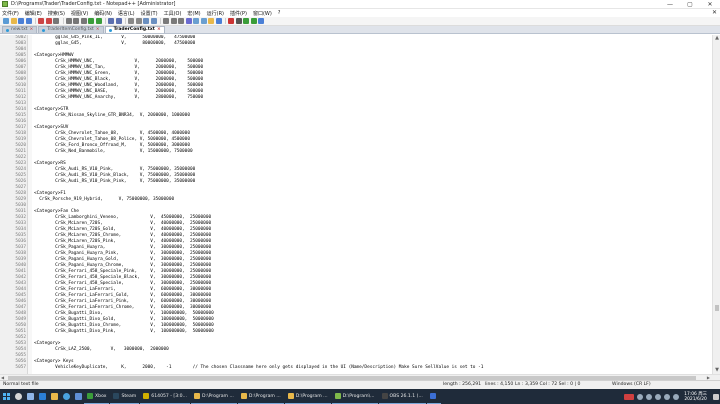 This screenshot has width=720, height=404. What do you see at coordinates (675, 396) in the screenshot?
I see `keyboard-icon` at bounding box center [675, 396].